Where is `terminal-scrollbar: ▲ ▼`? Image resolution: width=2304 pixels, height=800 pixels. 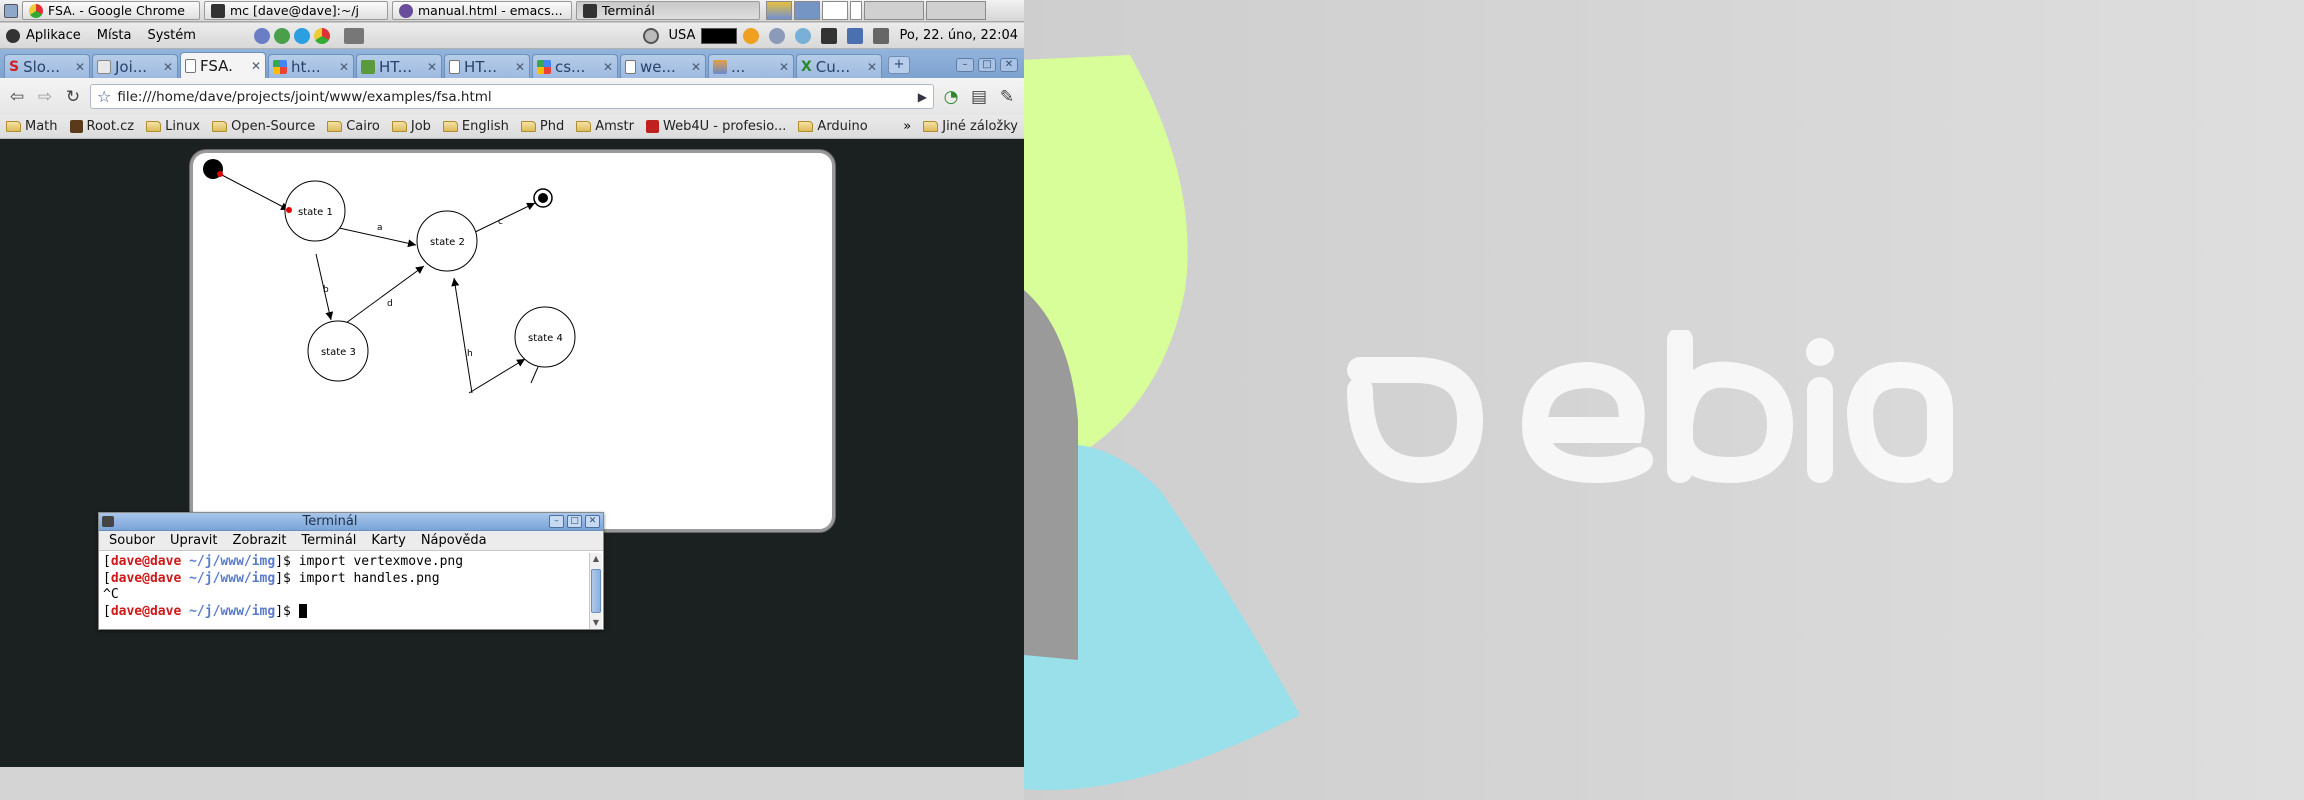
terminal-scrollbar: ▲ ▼ is located at coordinates (595, 591).